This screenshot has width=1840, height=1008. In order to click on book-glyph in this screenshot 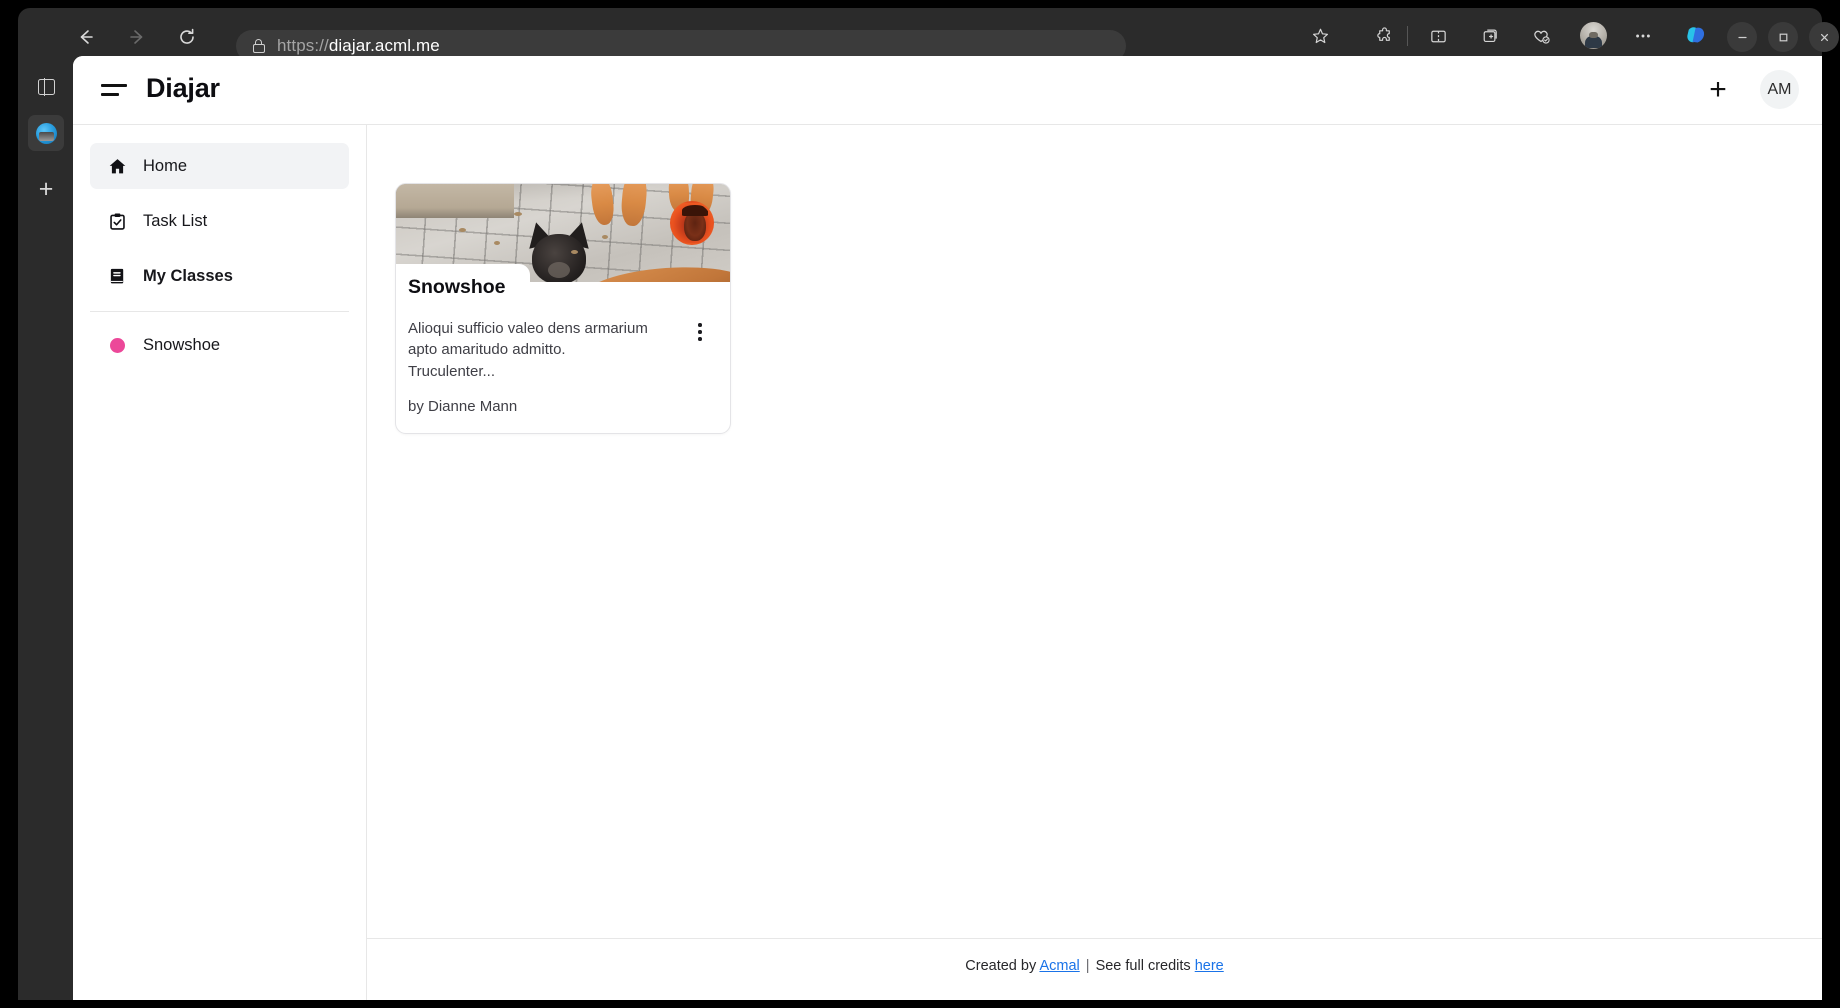, I will do `click(116, 275)`.